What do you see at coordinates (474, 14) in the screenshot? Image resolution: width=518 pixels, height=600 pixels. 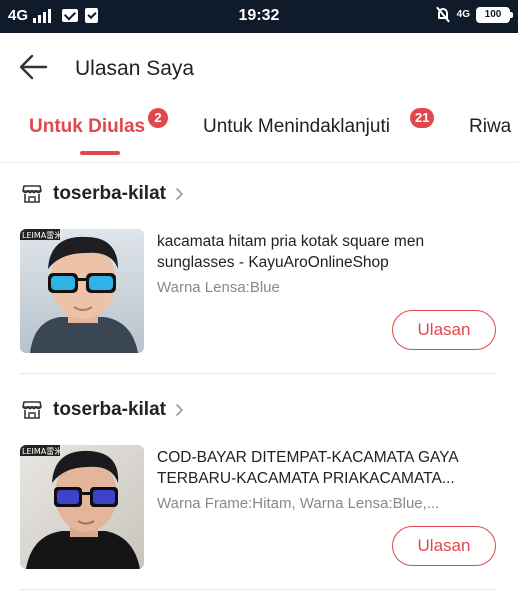 I see `status-right: 4G 100` at bounding box center [474, 14].